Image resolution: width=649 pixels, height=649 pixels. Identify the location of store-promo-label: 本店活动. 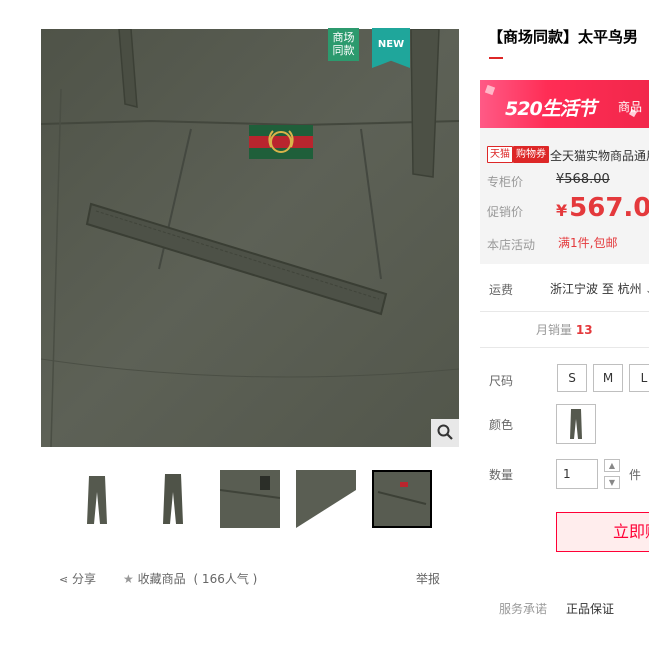
(511, 245).